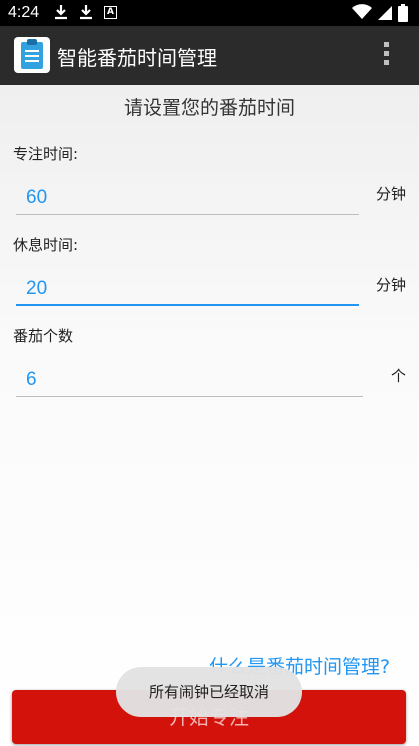  I want to click on focus-time-unit: 分钟, so click(391, 194).